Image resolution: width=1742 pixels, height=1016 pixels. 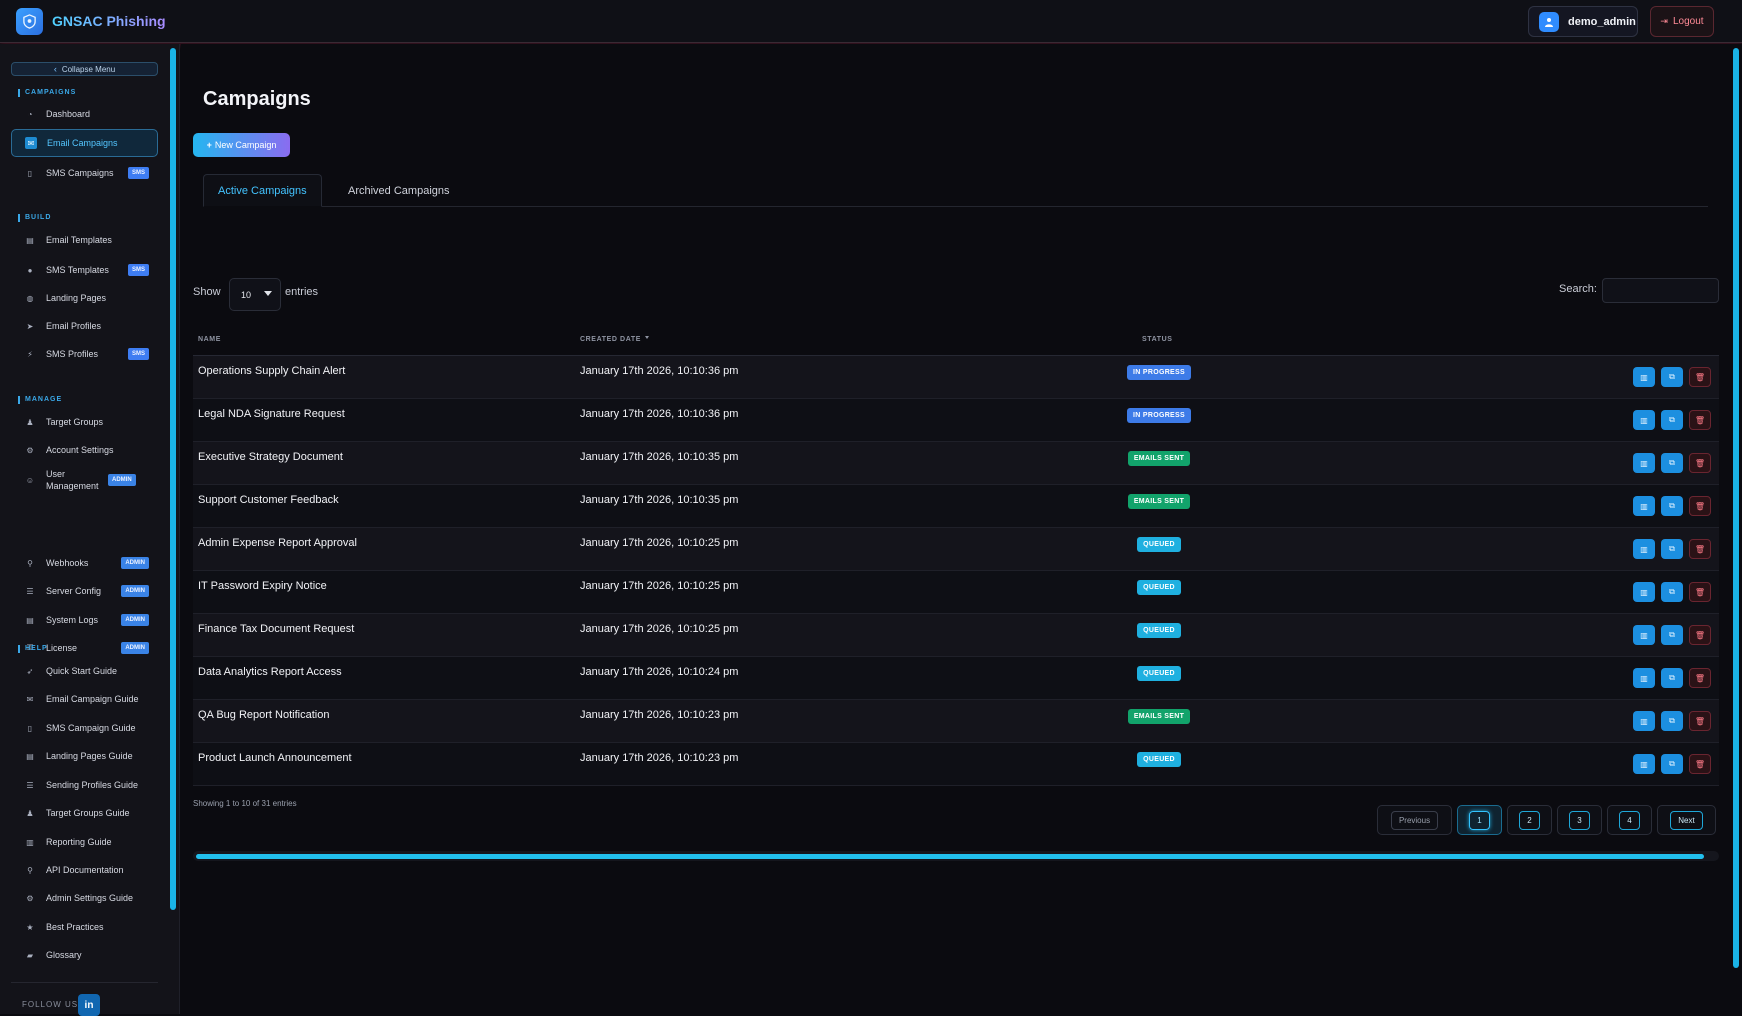 What do you see at coordinates (84, 143) in the screenshot?
I see `sidebar-item-email-campaigns: ✉ Email Campaigns` at bounding box center [84, 143].